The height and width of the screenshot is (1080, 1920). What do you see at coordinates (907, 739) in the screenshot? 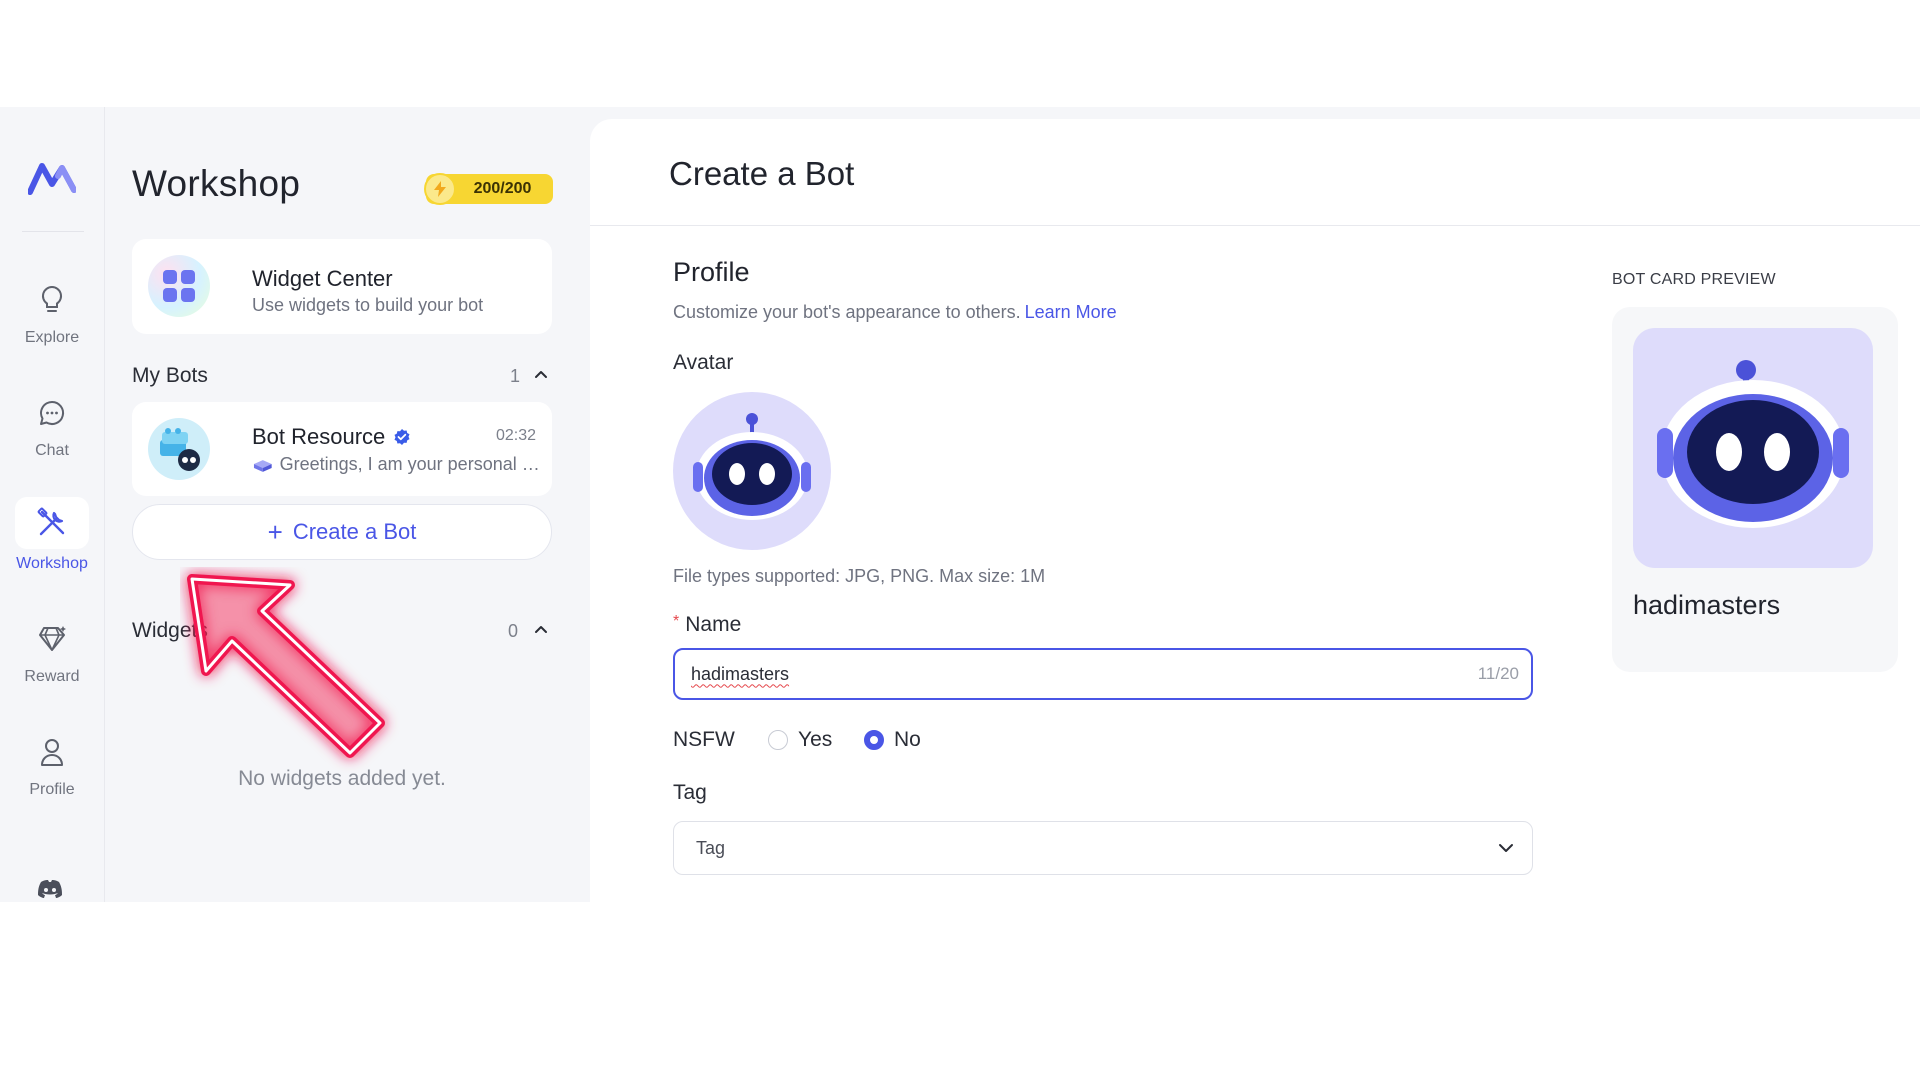
I see `radio-label: No` at bounding box center [907, 739].